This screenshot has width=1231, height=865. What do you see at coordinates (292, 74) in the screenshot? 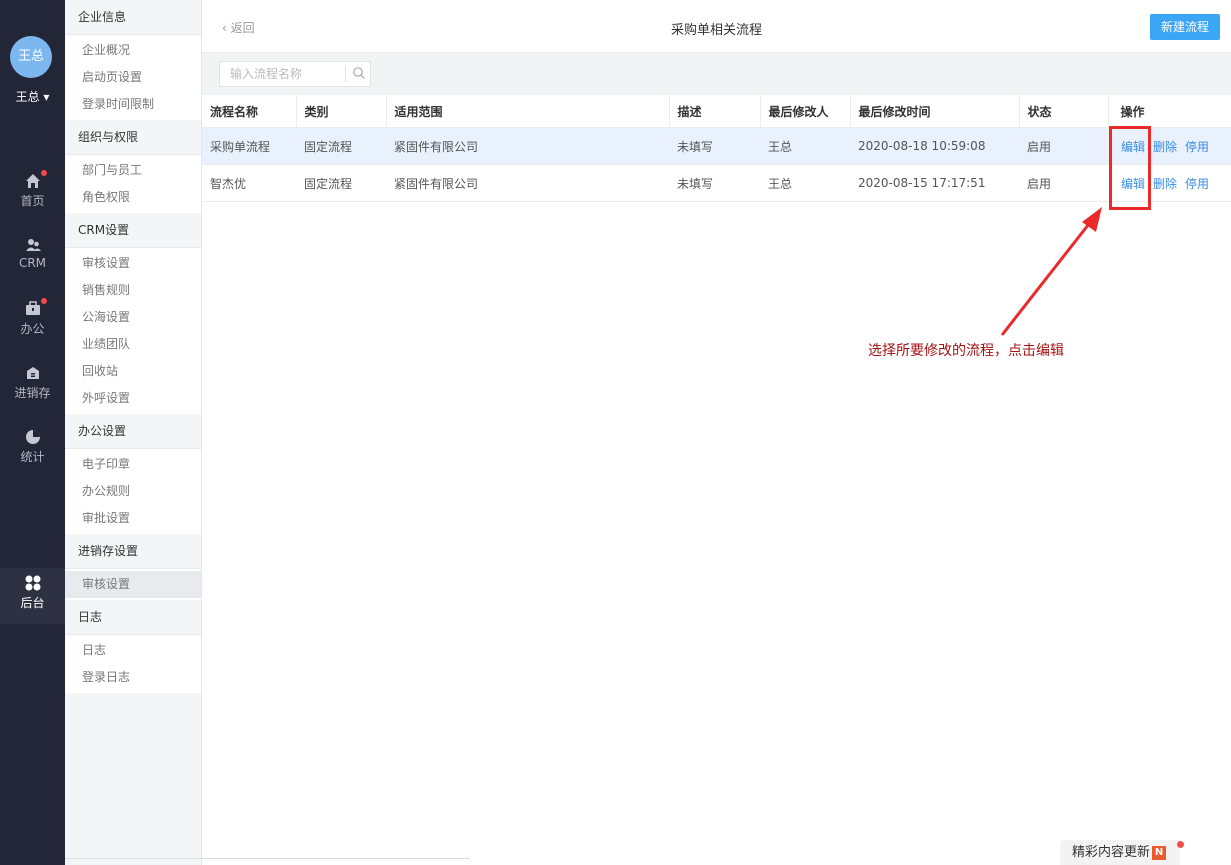
I see `search-input` at bounding box center [292, 74].